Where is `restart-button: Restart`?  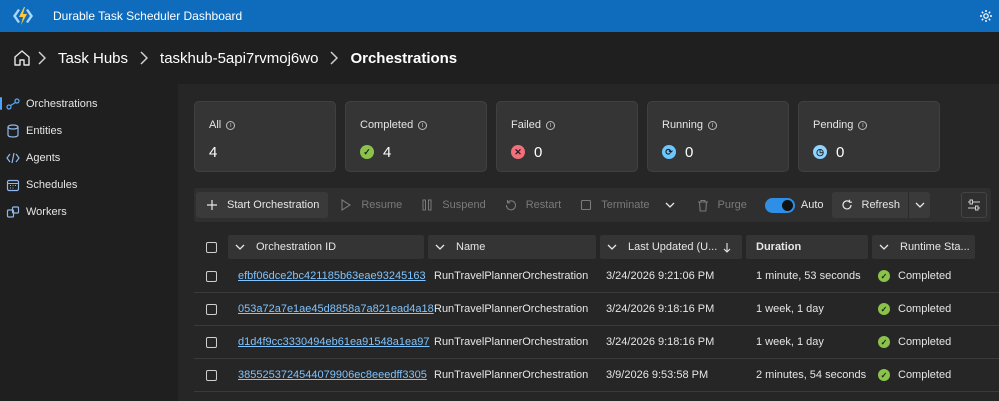
restart-button: Restart is located at coordinates (532, 205).